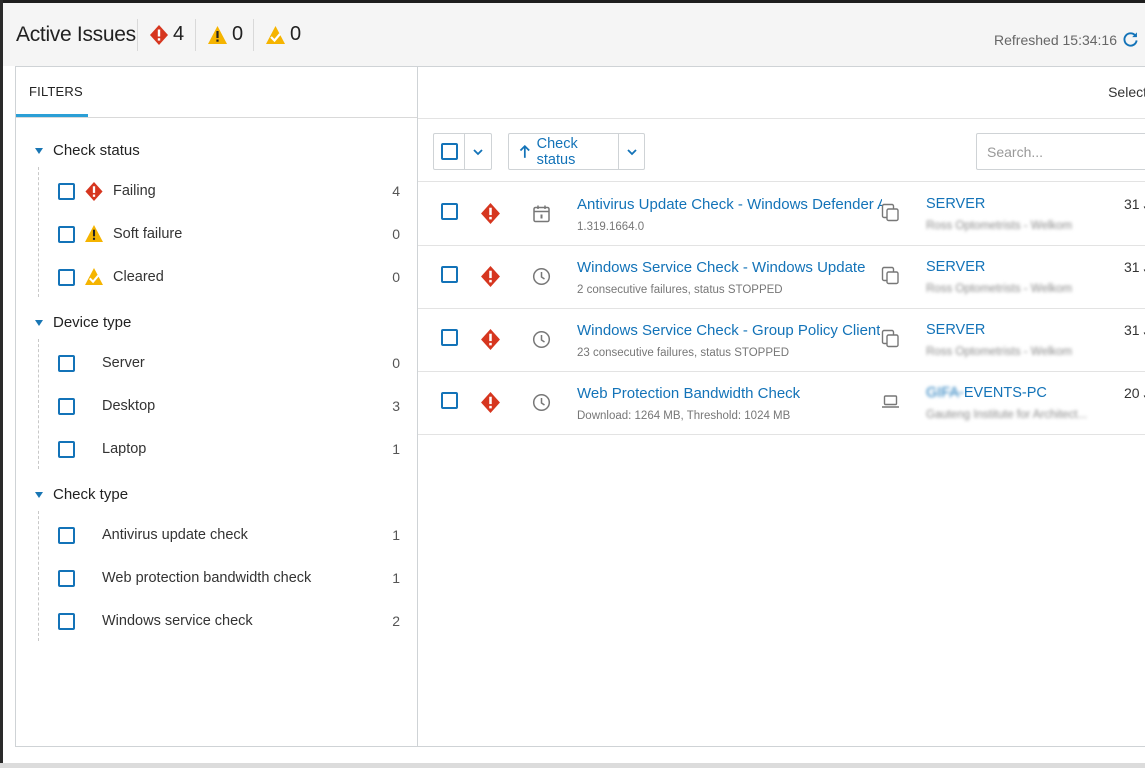 The width and height of the screenshot is (1145, 768). What do you see at coordinates (94, 277) in the screenshot?
I see `cleared-warning-icon` at bounding box center [94, 277].